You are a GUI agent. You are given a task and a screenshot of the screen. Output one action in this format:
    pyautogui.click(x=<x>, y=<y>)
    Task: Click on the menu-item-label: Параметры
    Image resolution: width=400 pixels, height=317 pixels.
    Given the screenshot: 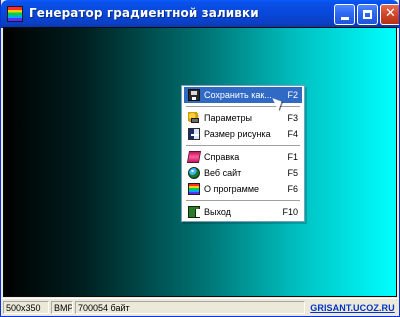 What is the action you would take?
    pyautogui.click(x=228, y=118)
    